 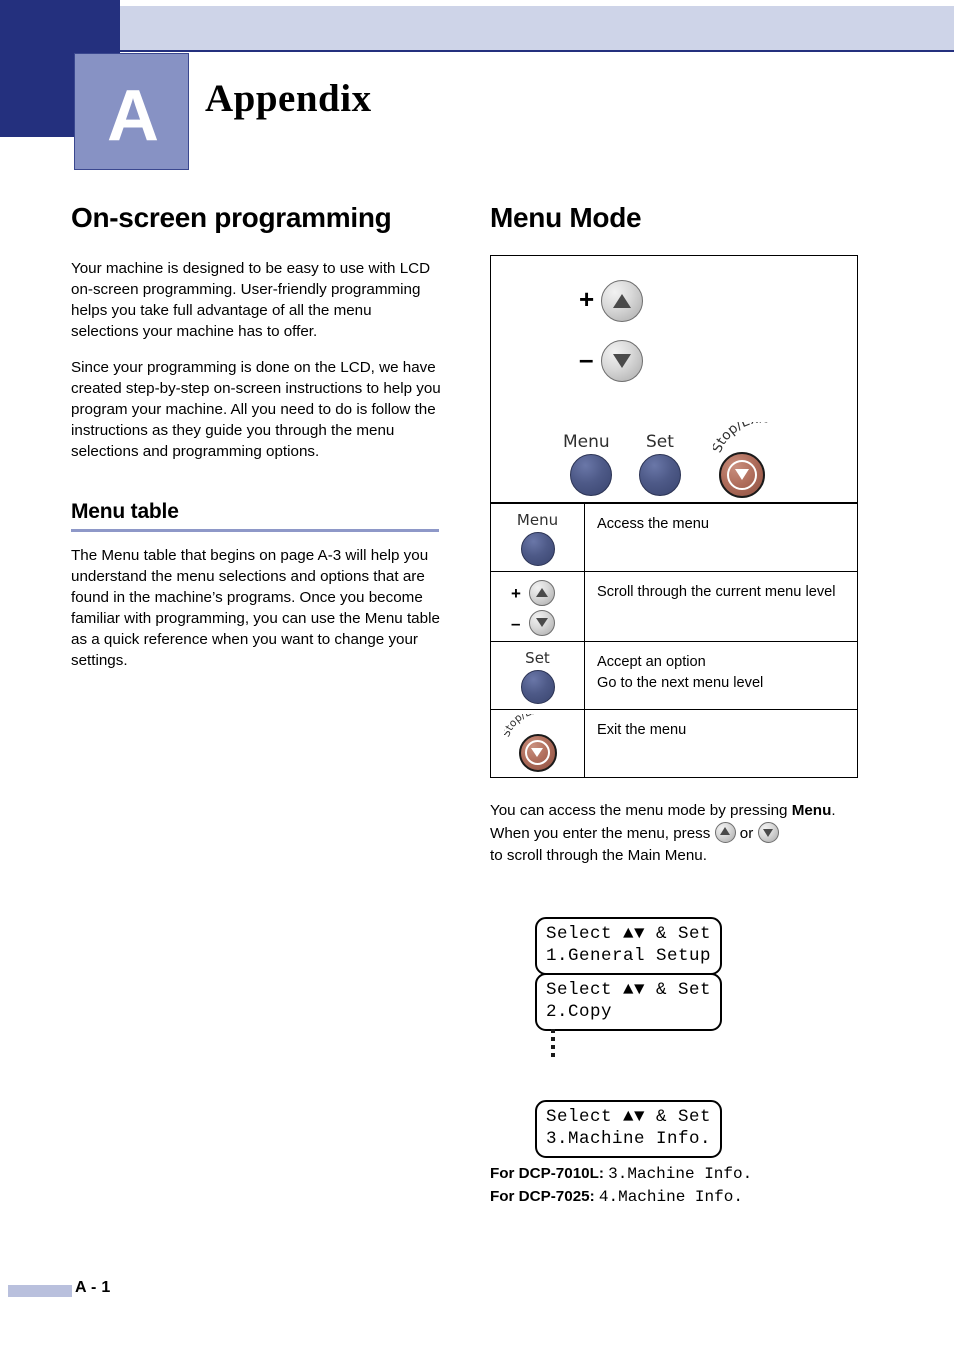 What do you see at coordinates (740, 438) in the screenshot?
I see `svg-text: Stop/Exit` at bounding box center [740, 438].